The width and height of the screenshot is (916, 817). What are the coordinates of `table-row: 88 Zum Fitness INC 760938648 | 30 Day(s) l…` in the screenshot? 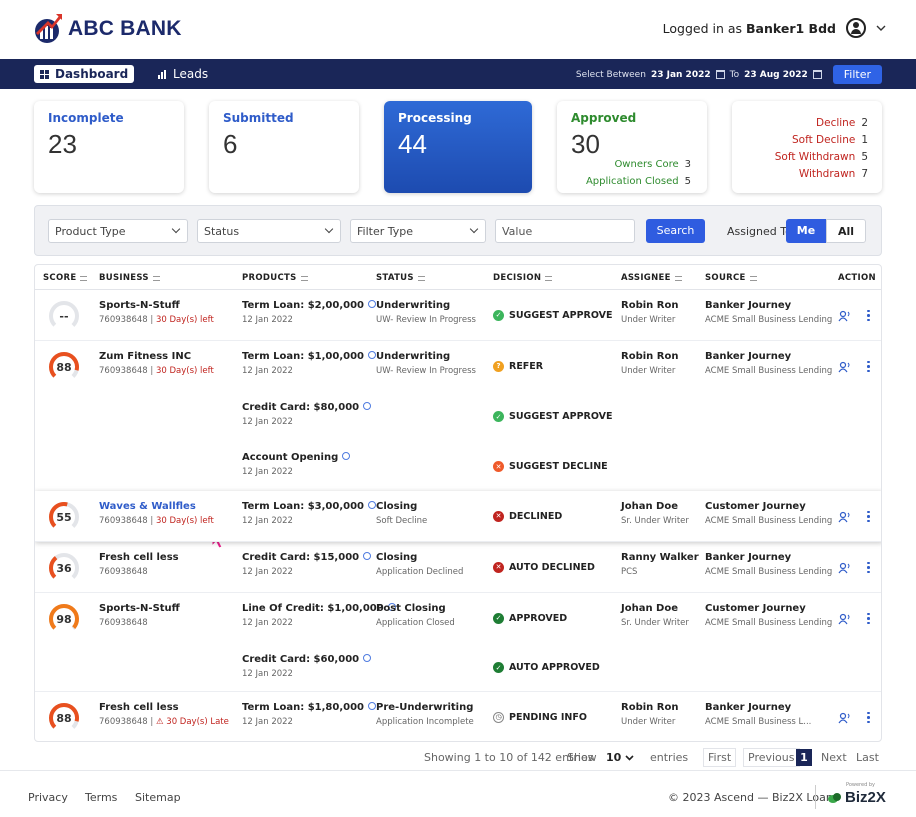 It's located at (458, 366).